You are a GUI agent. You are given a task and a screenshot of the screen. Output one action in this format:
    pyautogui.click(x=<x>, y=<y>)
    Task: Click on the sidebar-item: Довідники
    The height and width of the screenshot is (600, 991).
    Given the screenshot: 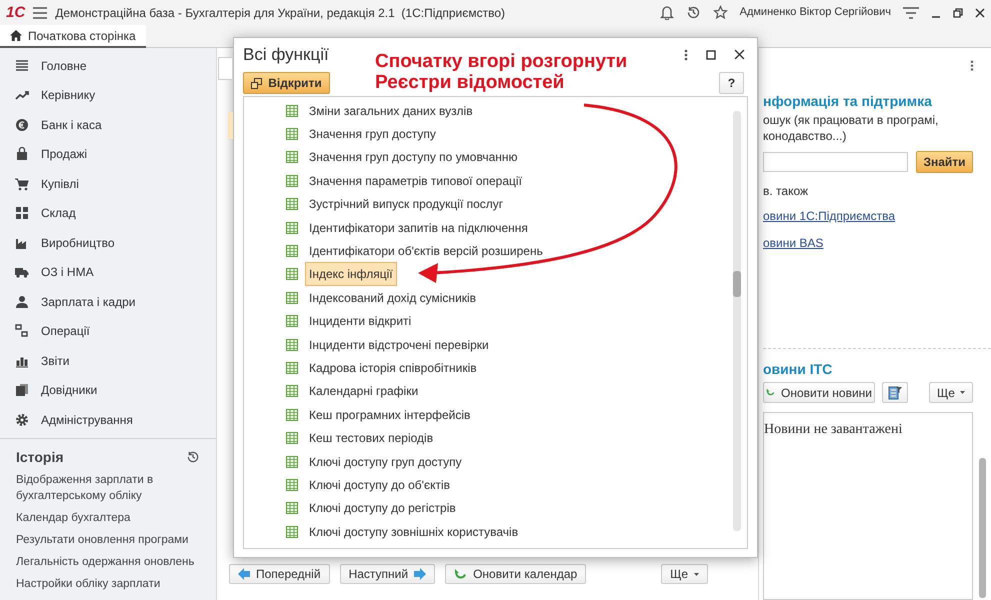 What is the action you would take?
    pyautogui.click(x=108, y=390)
    